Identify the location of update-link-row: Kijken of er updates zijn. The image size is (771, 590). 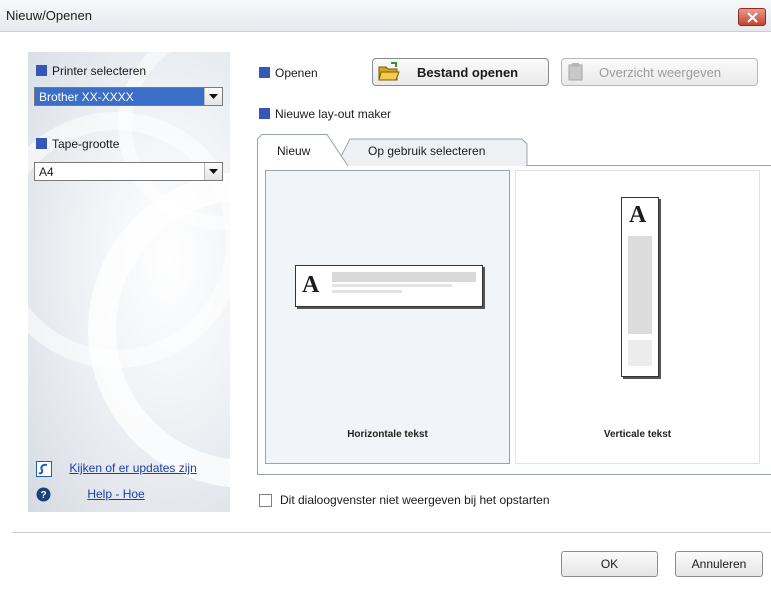
(116, 469).